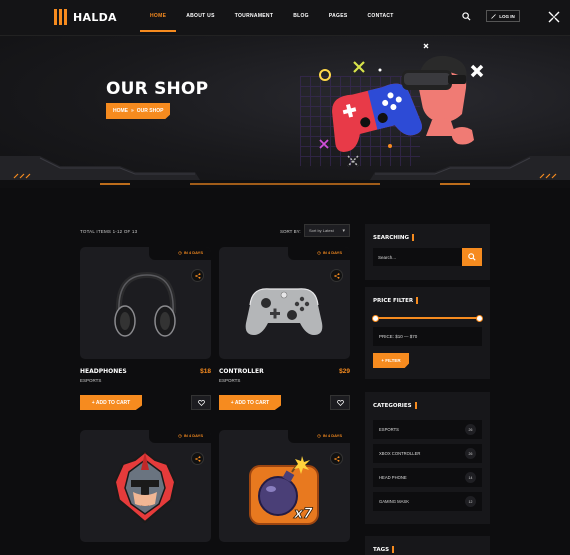 The width and height of the screenshot is (570, 555). I want to click on sort-value: Sort by Latest, so click(321, 230).